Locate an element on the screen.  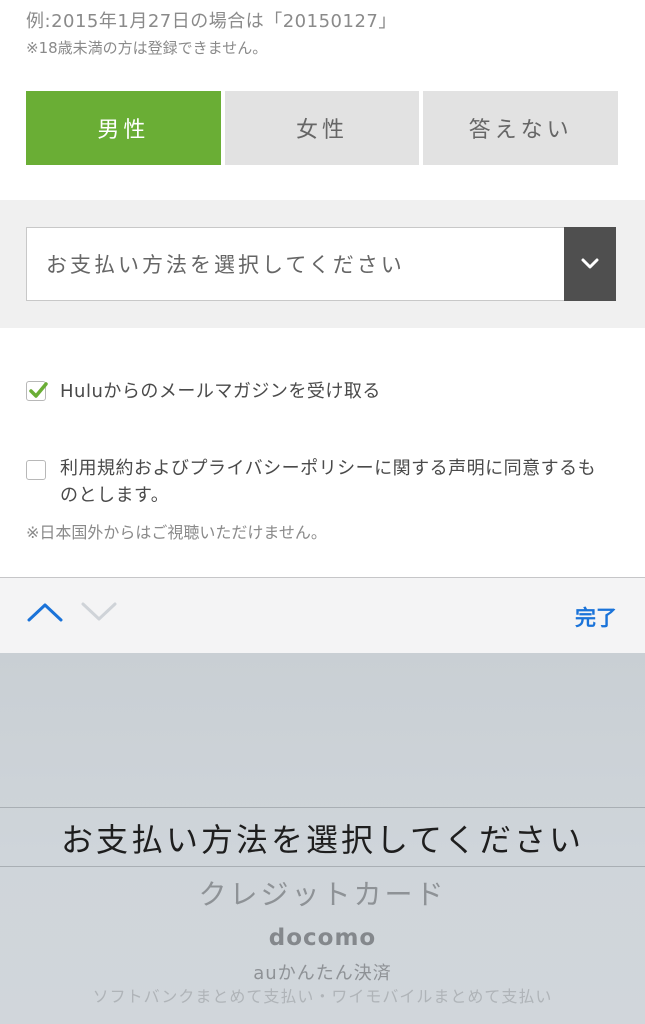
done-button: 完了 is located at coordinates (596, 617).